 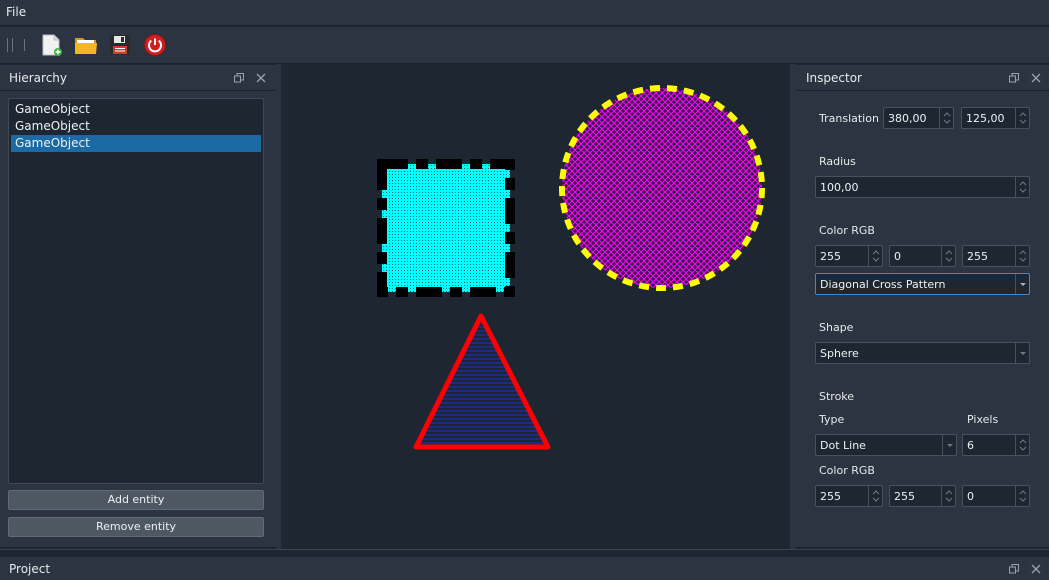 What do you see at coordinates (136, 143) in the screenshot?
I see `list-item-selected: GameObject` at bounding box center [136, 143].